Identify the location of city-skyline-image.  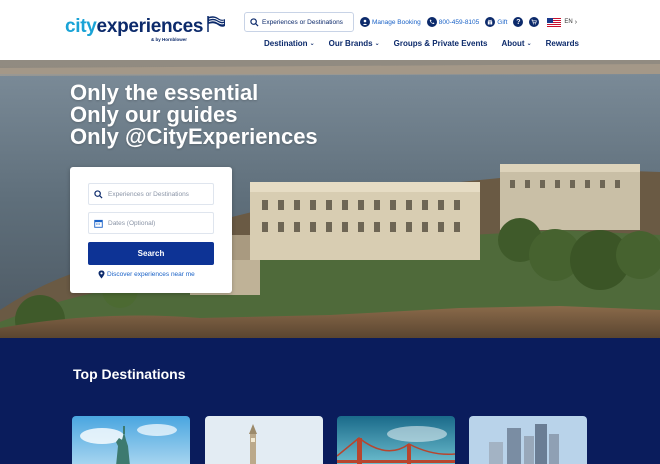
(528, 440).